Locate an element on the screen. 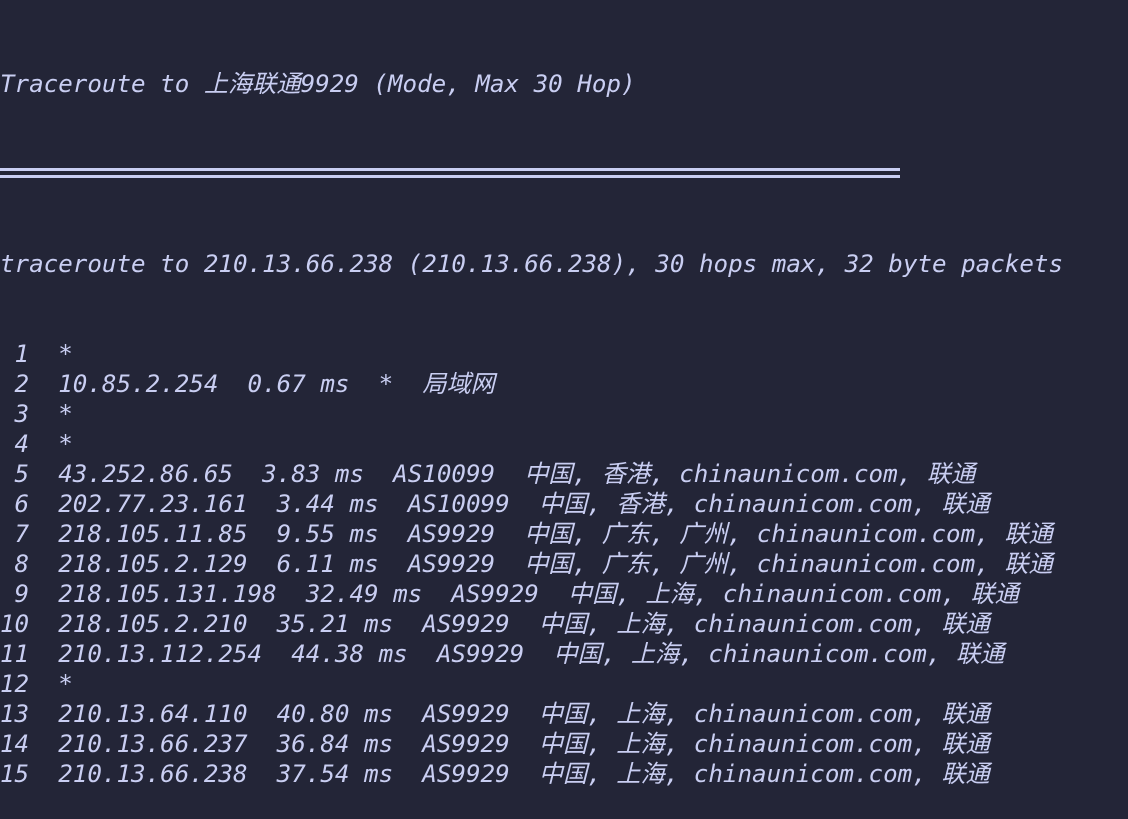 The image size is (1128, 819). hop-hop: 6 is located at coordinates (22, 504).